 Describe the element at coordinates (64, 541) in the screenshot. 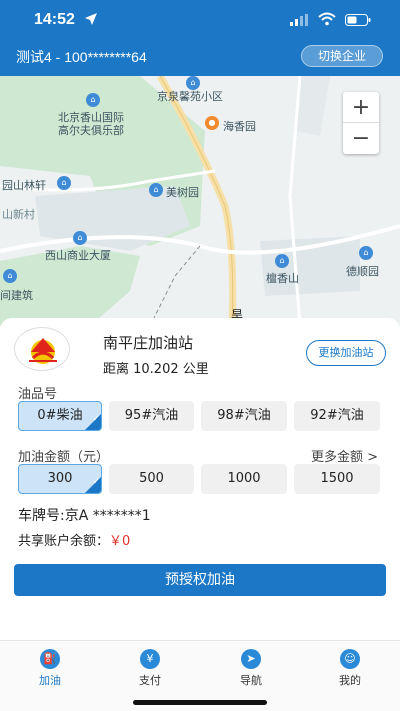

I see `shared-balance-label: 共享账户余额：` at that location.